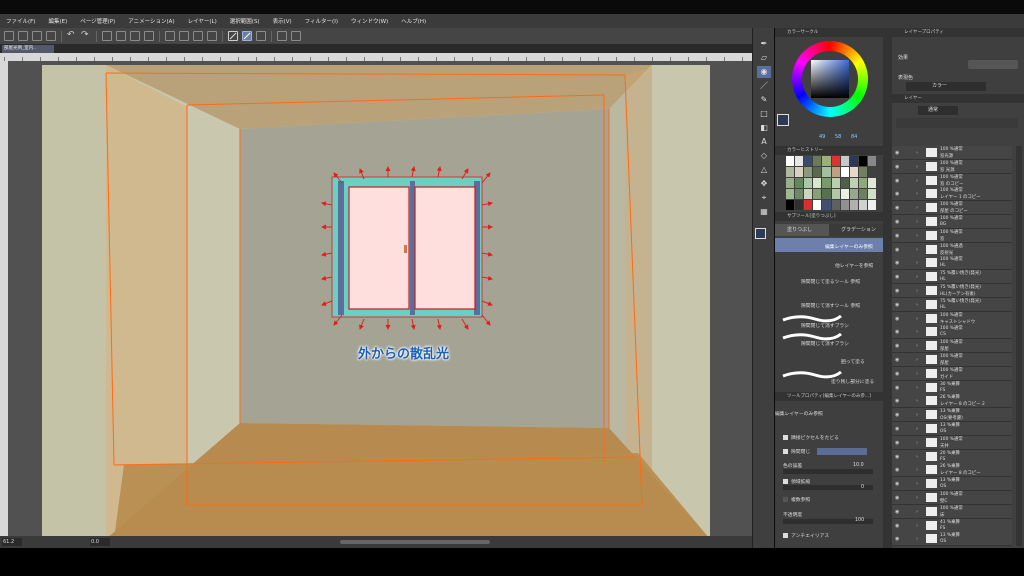  I want to click on menu-window: ウィンドウ(W), so click(369, 21).